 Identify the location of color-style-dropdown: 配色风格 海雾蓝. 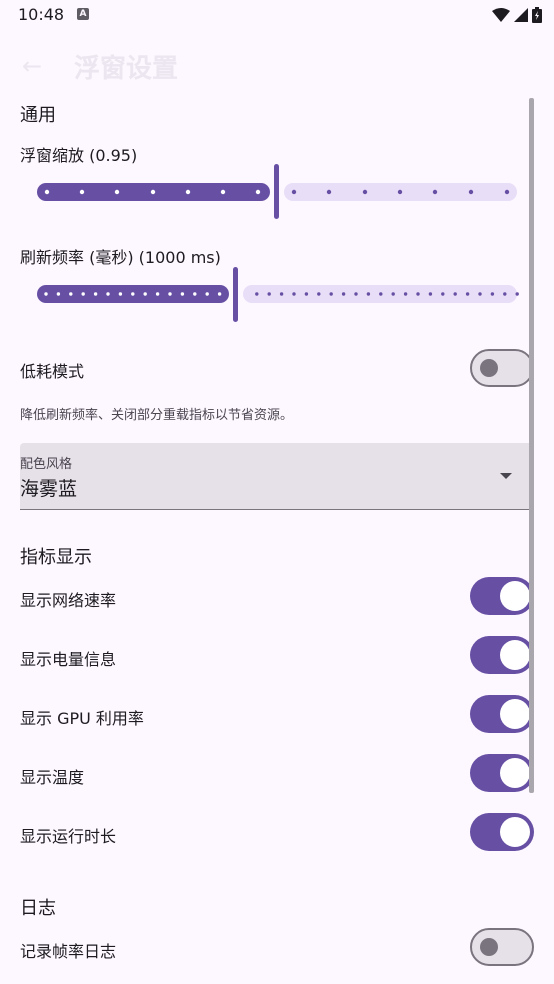
(277, 476).